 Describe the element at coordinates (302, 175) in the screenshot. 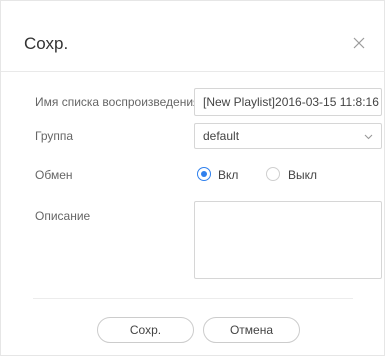

I see `sharing-off-label: Выкл` at that location.